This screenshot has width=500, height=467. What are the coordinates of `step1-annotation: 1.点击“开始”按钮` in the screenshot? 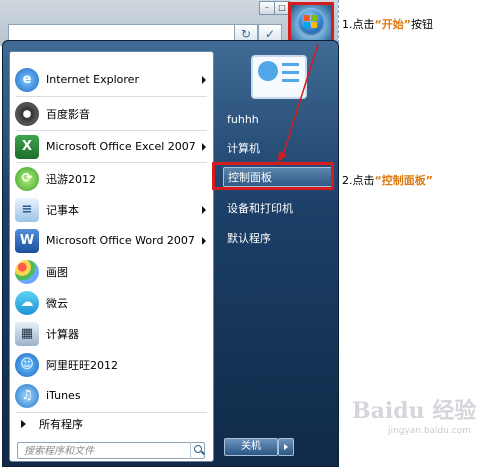 It's located at (387, 24).